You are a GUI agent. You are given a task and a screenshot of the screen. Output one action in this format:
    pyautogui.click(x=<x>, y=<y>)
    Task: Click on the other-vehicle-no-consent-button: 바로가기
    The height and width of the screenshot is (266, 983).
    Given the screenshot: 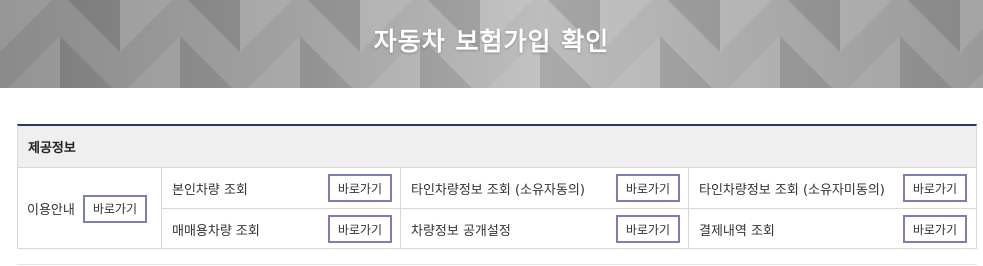 What is the action you would take?
    pyautogui.click(x=934, y=188)
    